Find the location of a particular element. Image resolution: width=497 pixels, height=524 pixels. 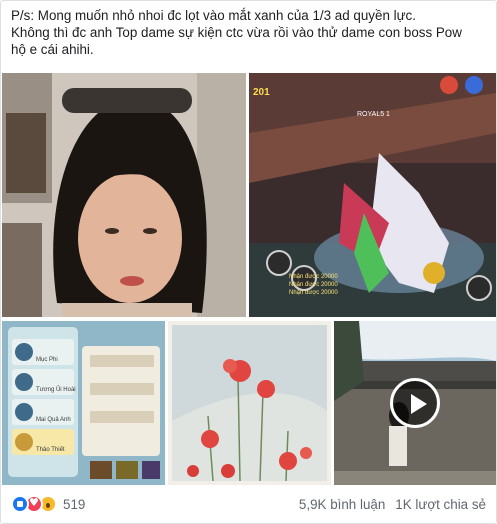

shares-count: 1K lượt chia sẻ is located at coordinates (440, 504).